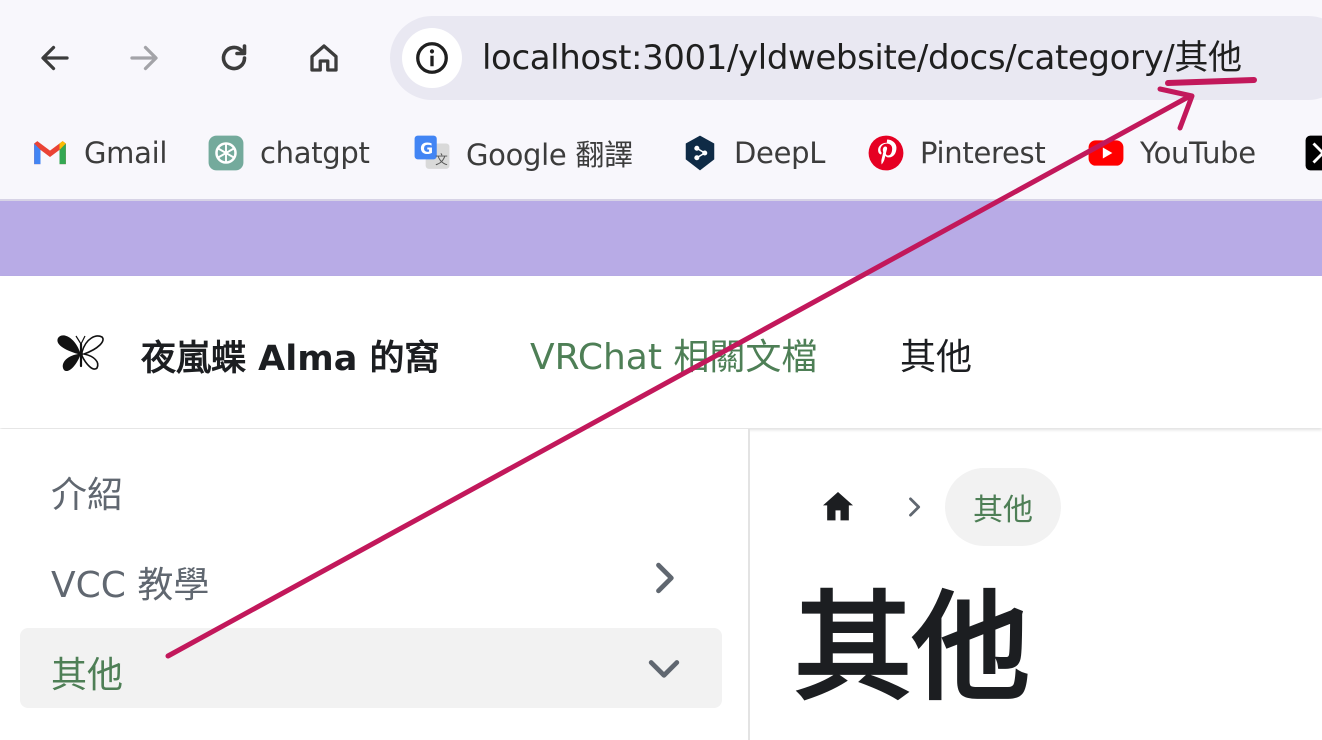  What do you see at coordinates (1106, 153) in the screenshot?
I see `youtube-icon` at bounding box center [1106, 153].